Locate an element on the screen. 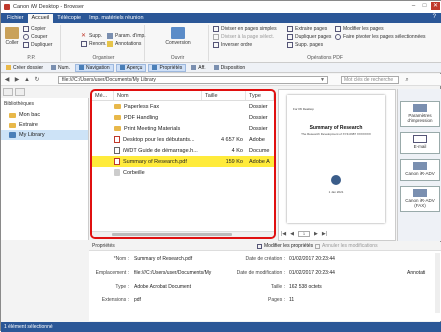 The height and width of the screenshot is (332, 441). search-icon: ⌕ is located at coordinates (407, 80).